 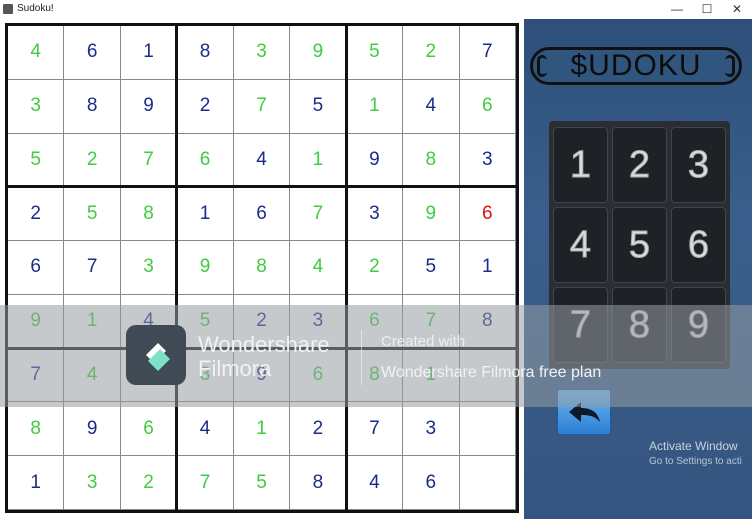 What do you see at coordinates (431, 214) in the screenshot?
I see `cell-r4c8: 9` at bounding box center [431, 214].